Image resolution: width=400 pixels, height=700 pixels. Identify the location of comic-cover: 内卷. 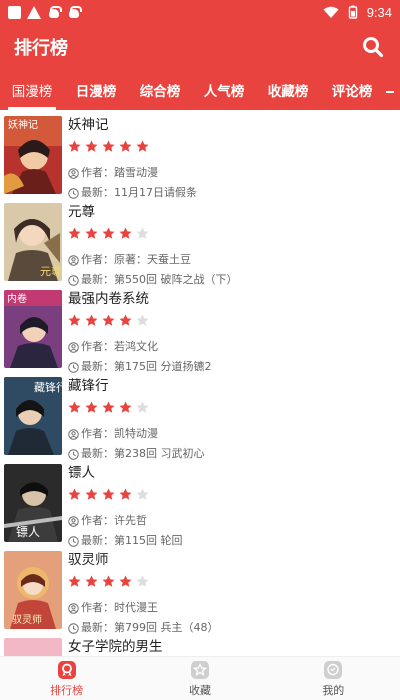
(33, 329).